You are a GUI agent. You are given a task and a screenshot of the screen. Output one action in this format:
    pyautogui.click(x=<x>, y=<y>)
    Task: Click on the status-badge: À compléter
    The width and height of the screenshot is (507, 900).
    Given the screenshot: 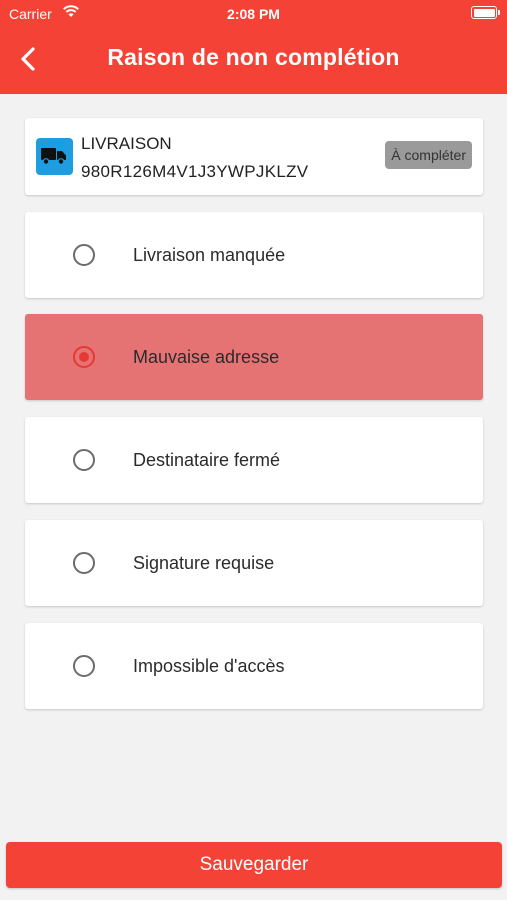 What is the action you would take?
    pyautogui.click(x=428, y=155)
    